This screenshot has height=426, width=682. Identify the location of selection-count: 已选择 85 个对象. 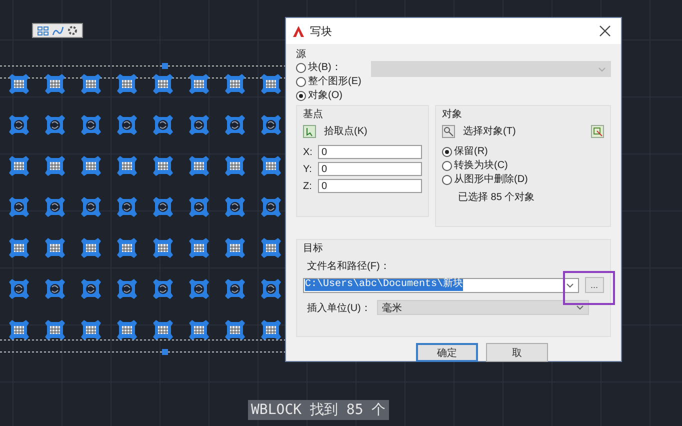
(496, 197).